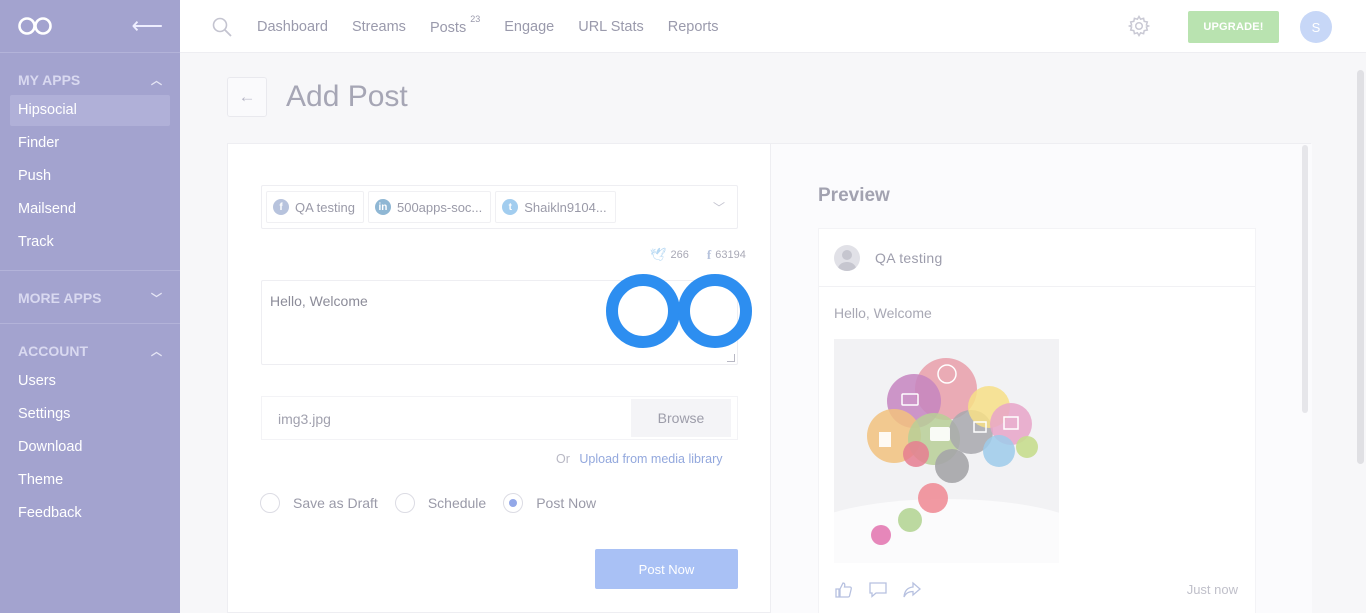  What do you see at coordinates (679, 255) in the screenshot?
I see `twitter-count: 266` at bounding box center [679, 255].